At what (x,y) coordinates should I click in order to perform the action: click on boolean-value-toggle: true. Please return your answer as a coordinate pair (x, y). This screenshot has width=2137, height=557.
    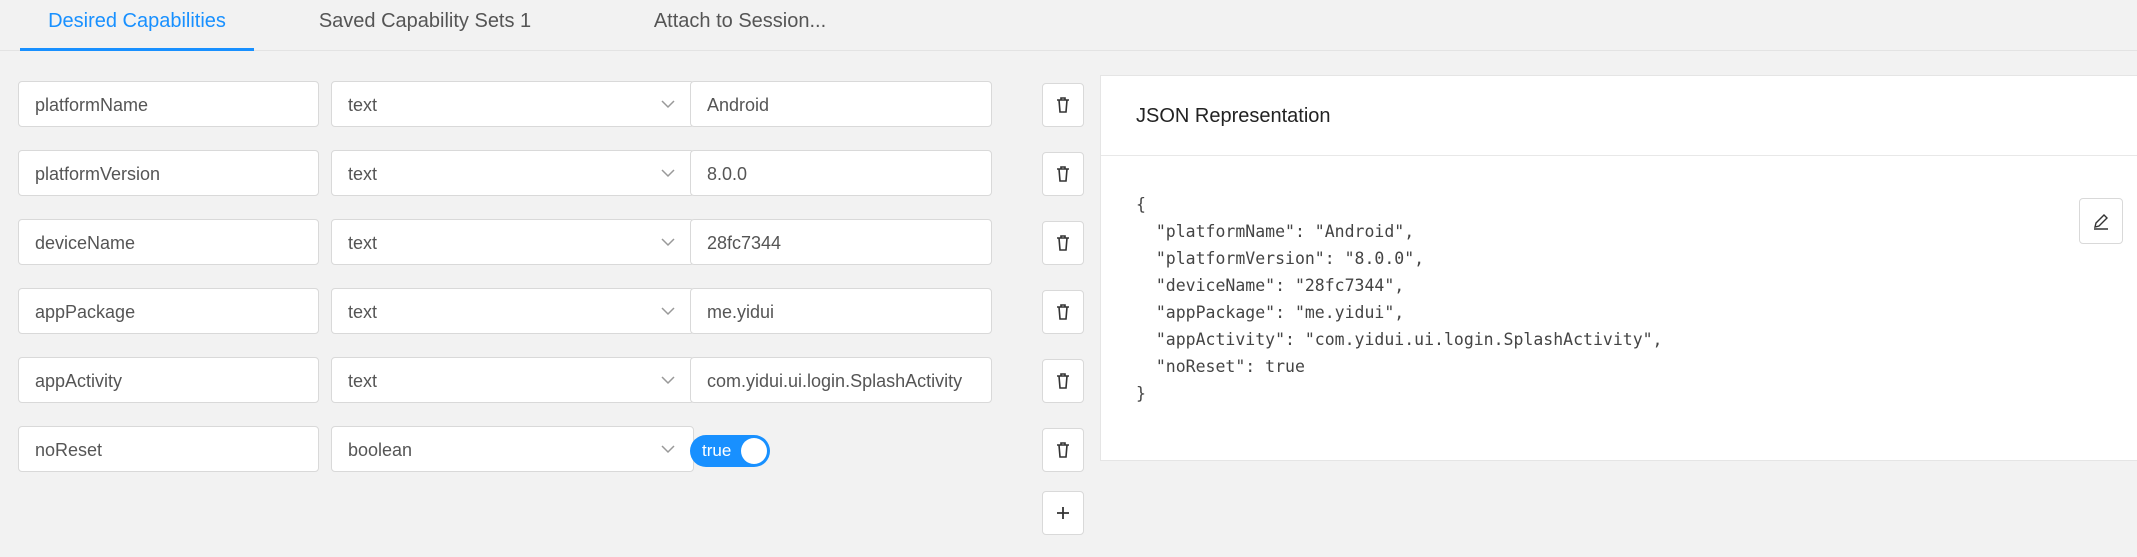
    Looking at the image, I should click on (730, 451).